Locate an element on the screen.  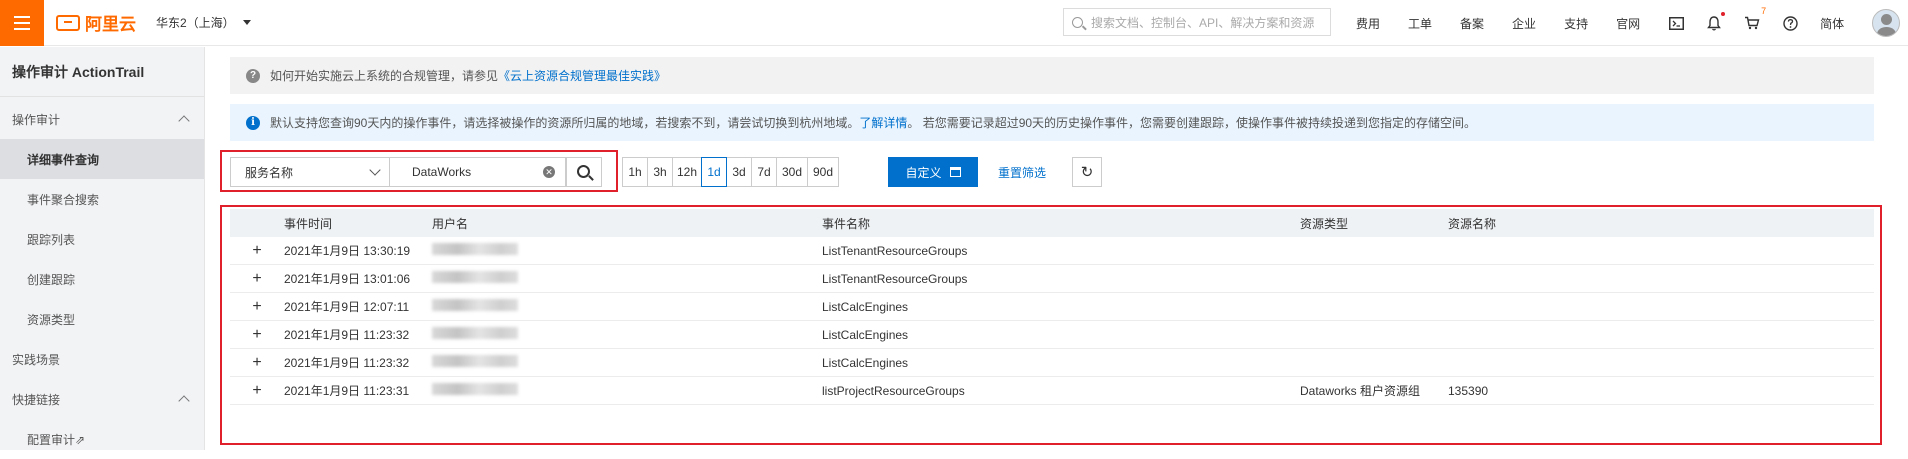
time-option-1d: 1d is located at coordinates (714, 172).